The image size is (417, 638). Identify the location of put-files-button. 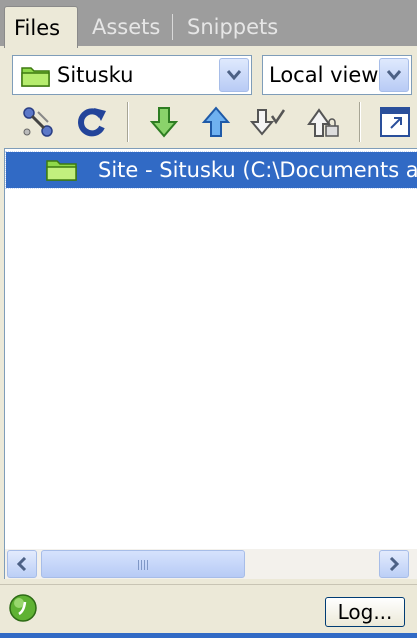
(216, 122).